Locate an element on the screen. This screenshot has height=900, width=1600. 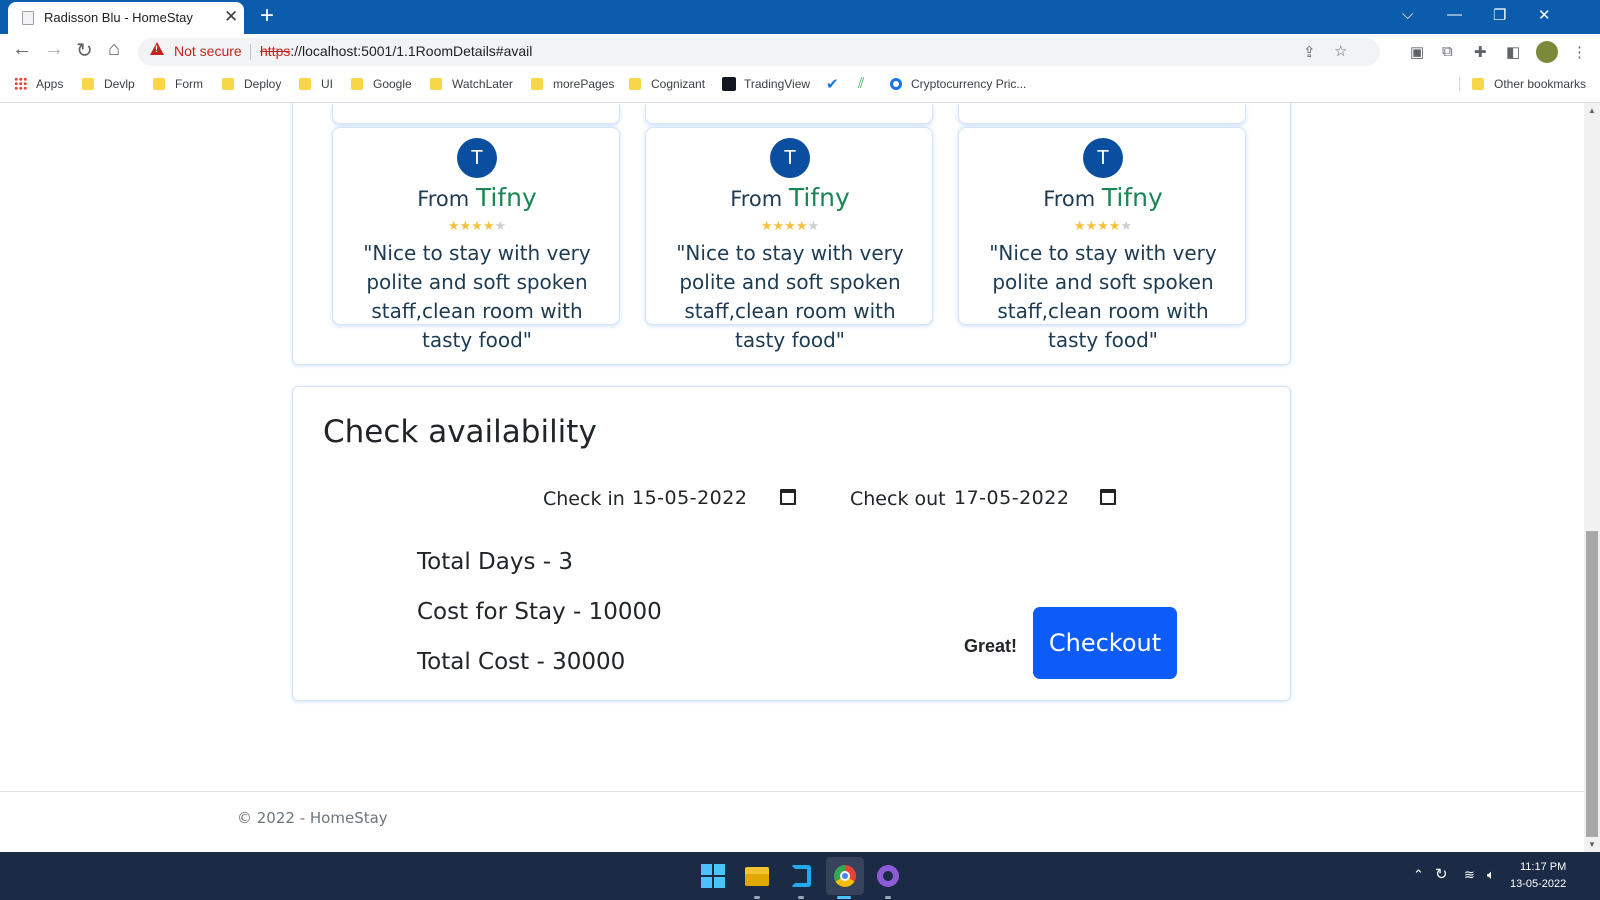
volume-icon: 🔈︎ is located at coordinates (1491, 875).